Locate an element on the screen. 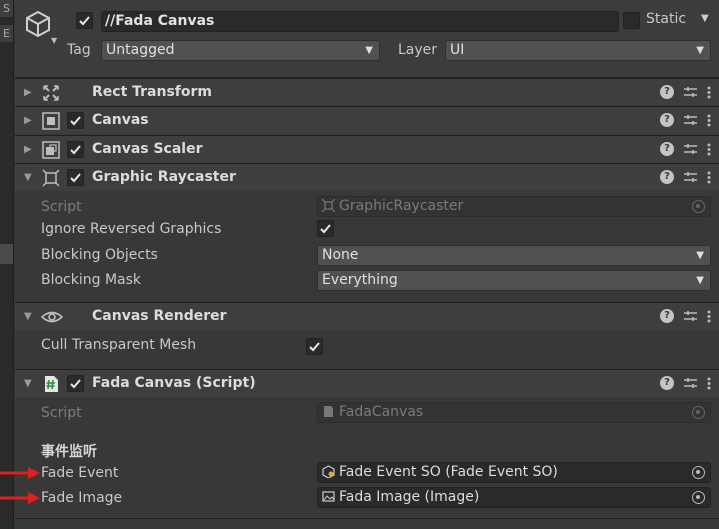 Image resolution: width=719 pixels, height=529 pixels. blocking-objects-label: Blocking Objects is located at coordinates (99, 255).